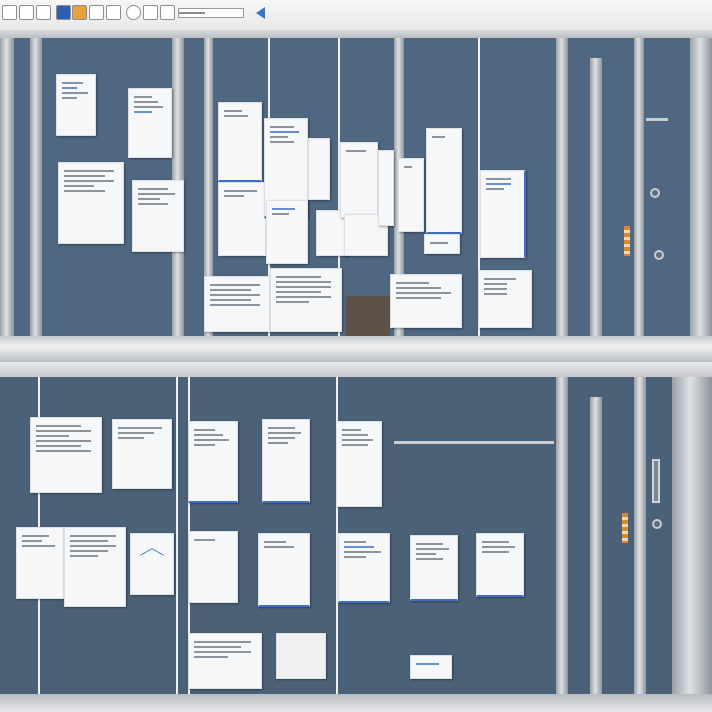  I want to click on collapse-arrow-icon, so click(260, 13).